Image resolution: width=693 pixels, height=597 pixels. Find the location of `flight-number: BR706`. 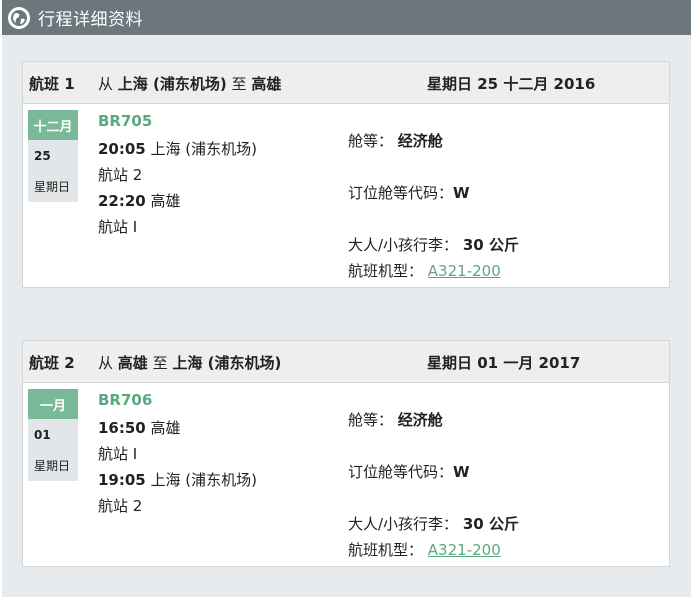

flight-number: BR706 is located at coordinates (125, 400).